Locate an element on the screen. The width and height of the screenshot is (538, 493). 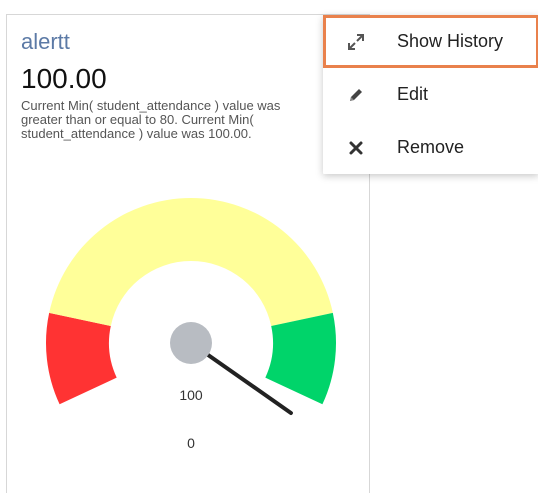
menu-item-remove: Remove is located at coordinates (430, 147).